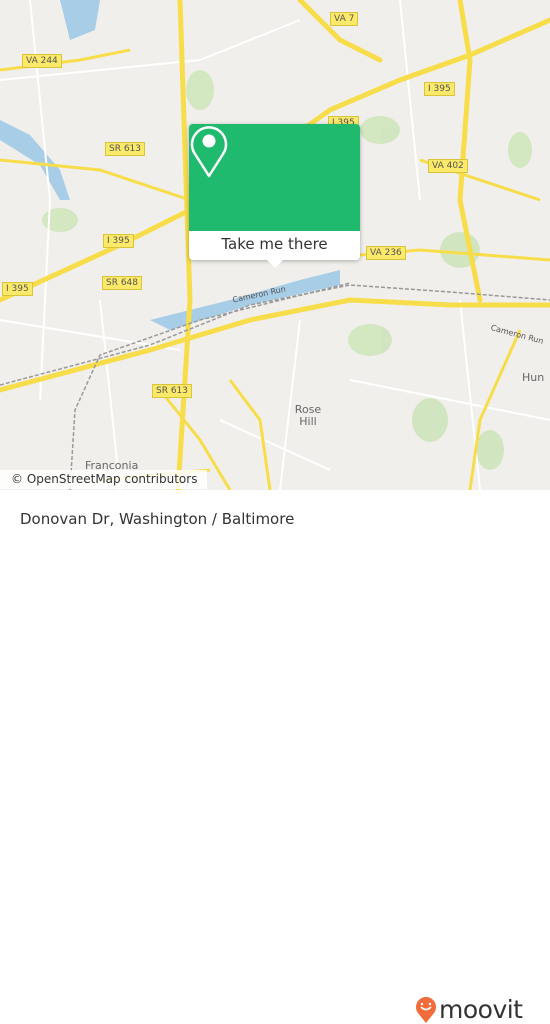 The width and height of the screenshot is (550, 1024). Describe the element at coordinates (275, 264) in the screenshot. I see `popup-pointer` at that location.